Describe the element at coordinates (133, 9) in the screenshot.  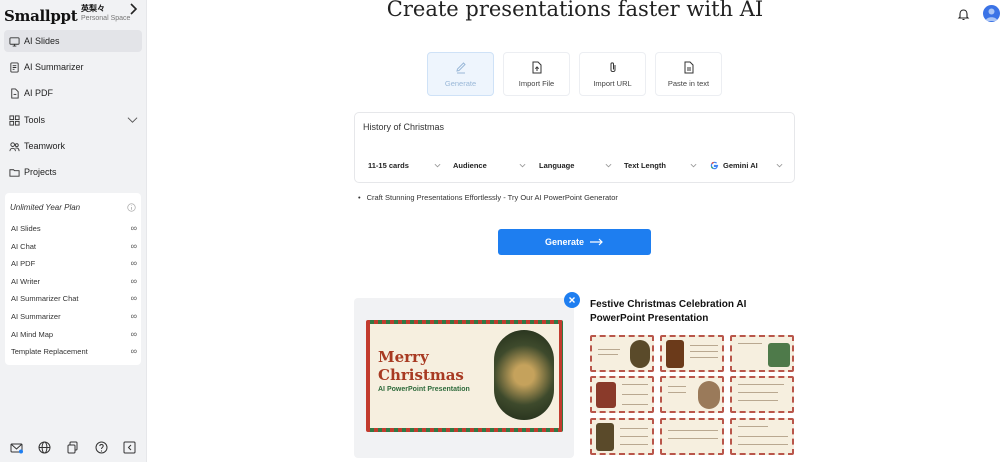
I see `chevron-right-icon` at that location.